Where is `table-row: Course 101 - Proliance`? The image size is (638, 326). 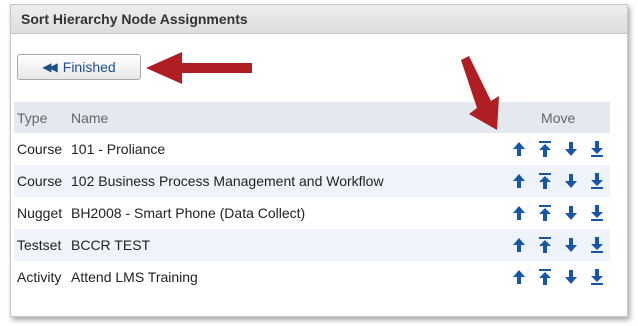 table-row: Course 101 - Proliance is located at coordinates (312, 149).